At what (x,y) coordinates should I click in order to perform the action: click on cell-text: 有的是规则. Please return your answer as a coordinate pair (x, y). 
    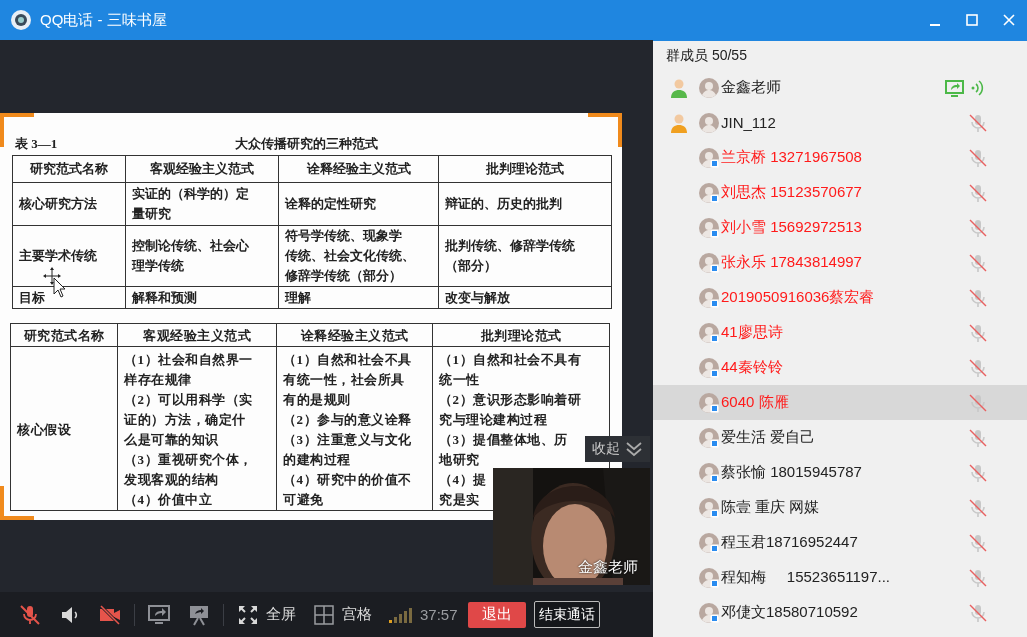
    Looking at the image, I should click on (317, 400).